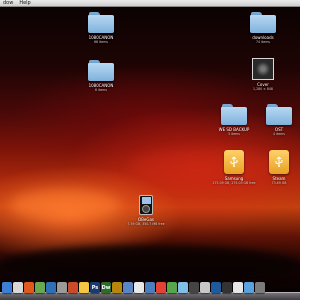 This screenshot has height=300, width=320. What do you see at coordinates (101, 90) in the screenshot?
I see `icon-info: 6 items` at bounding box center [101, 90].